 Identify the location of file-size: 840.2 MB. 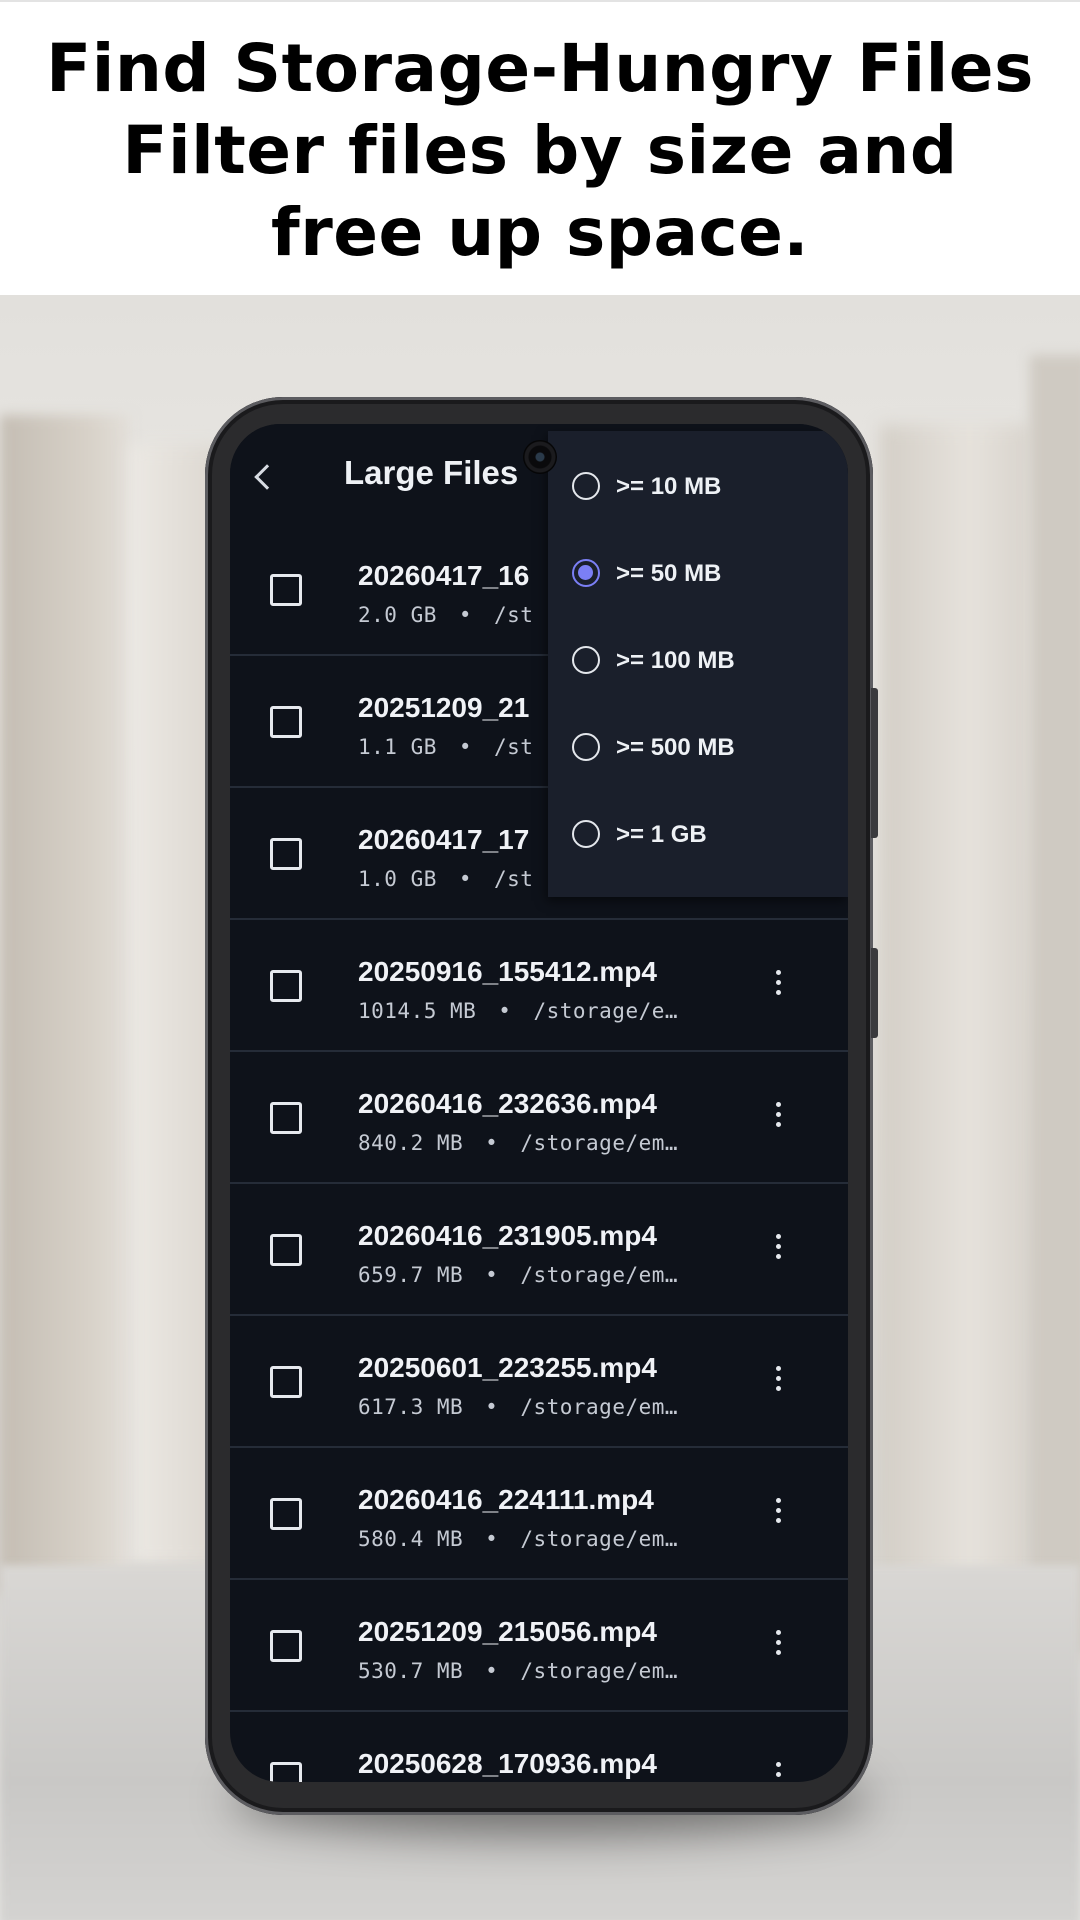
(411, 1143).